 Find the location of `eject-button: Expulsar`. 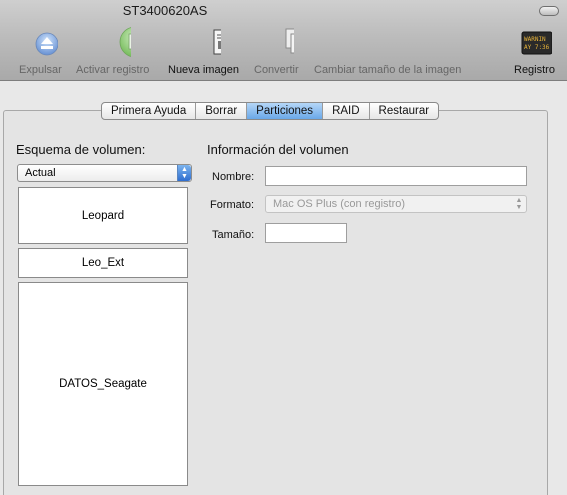

eject-button: Expulsar is located at coordinates (40, 51).